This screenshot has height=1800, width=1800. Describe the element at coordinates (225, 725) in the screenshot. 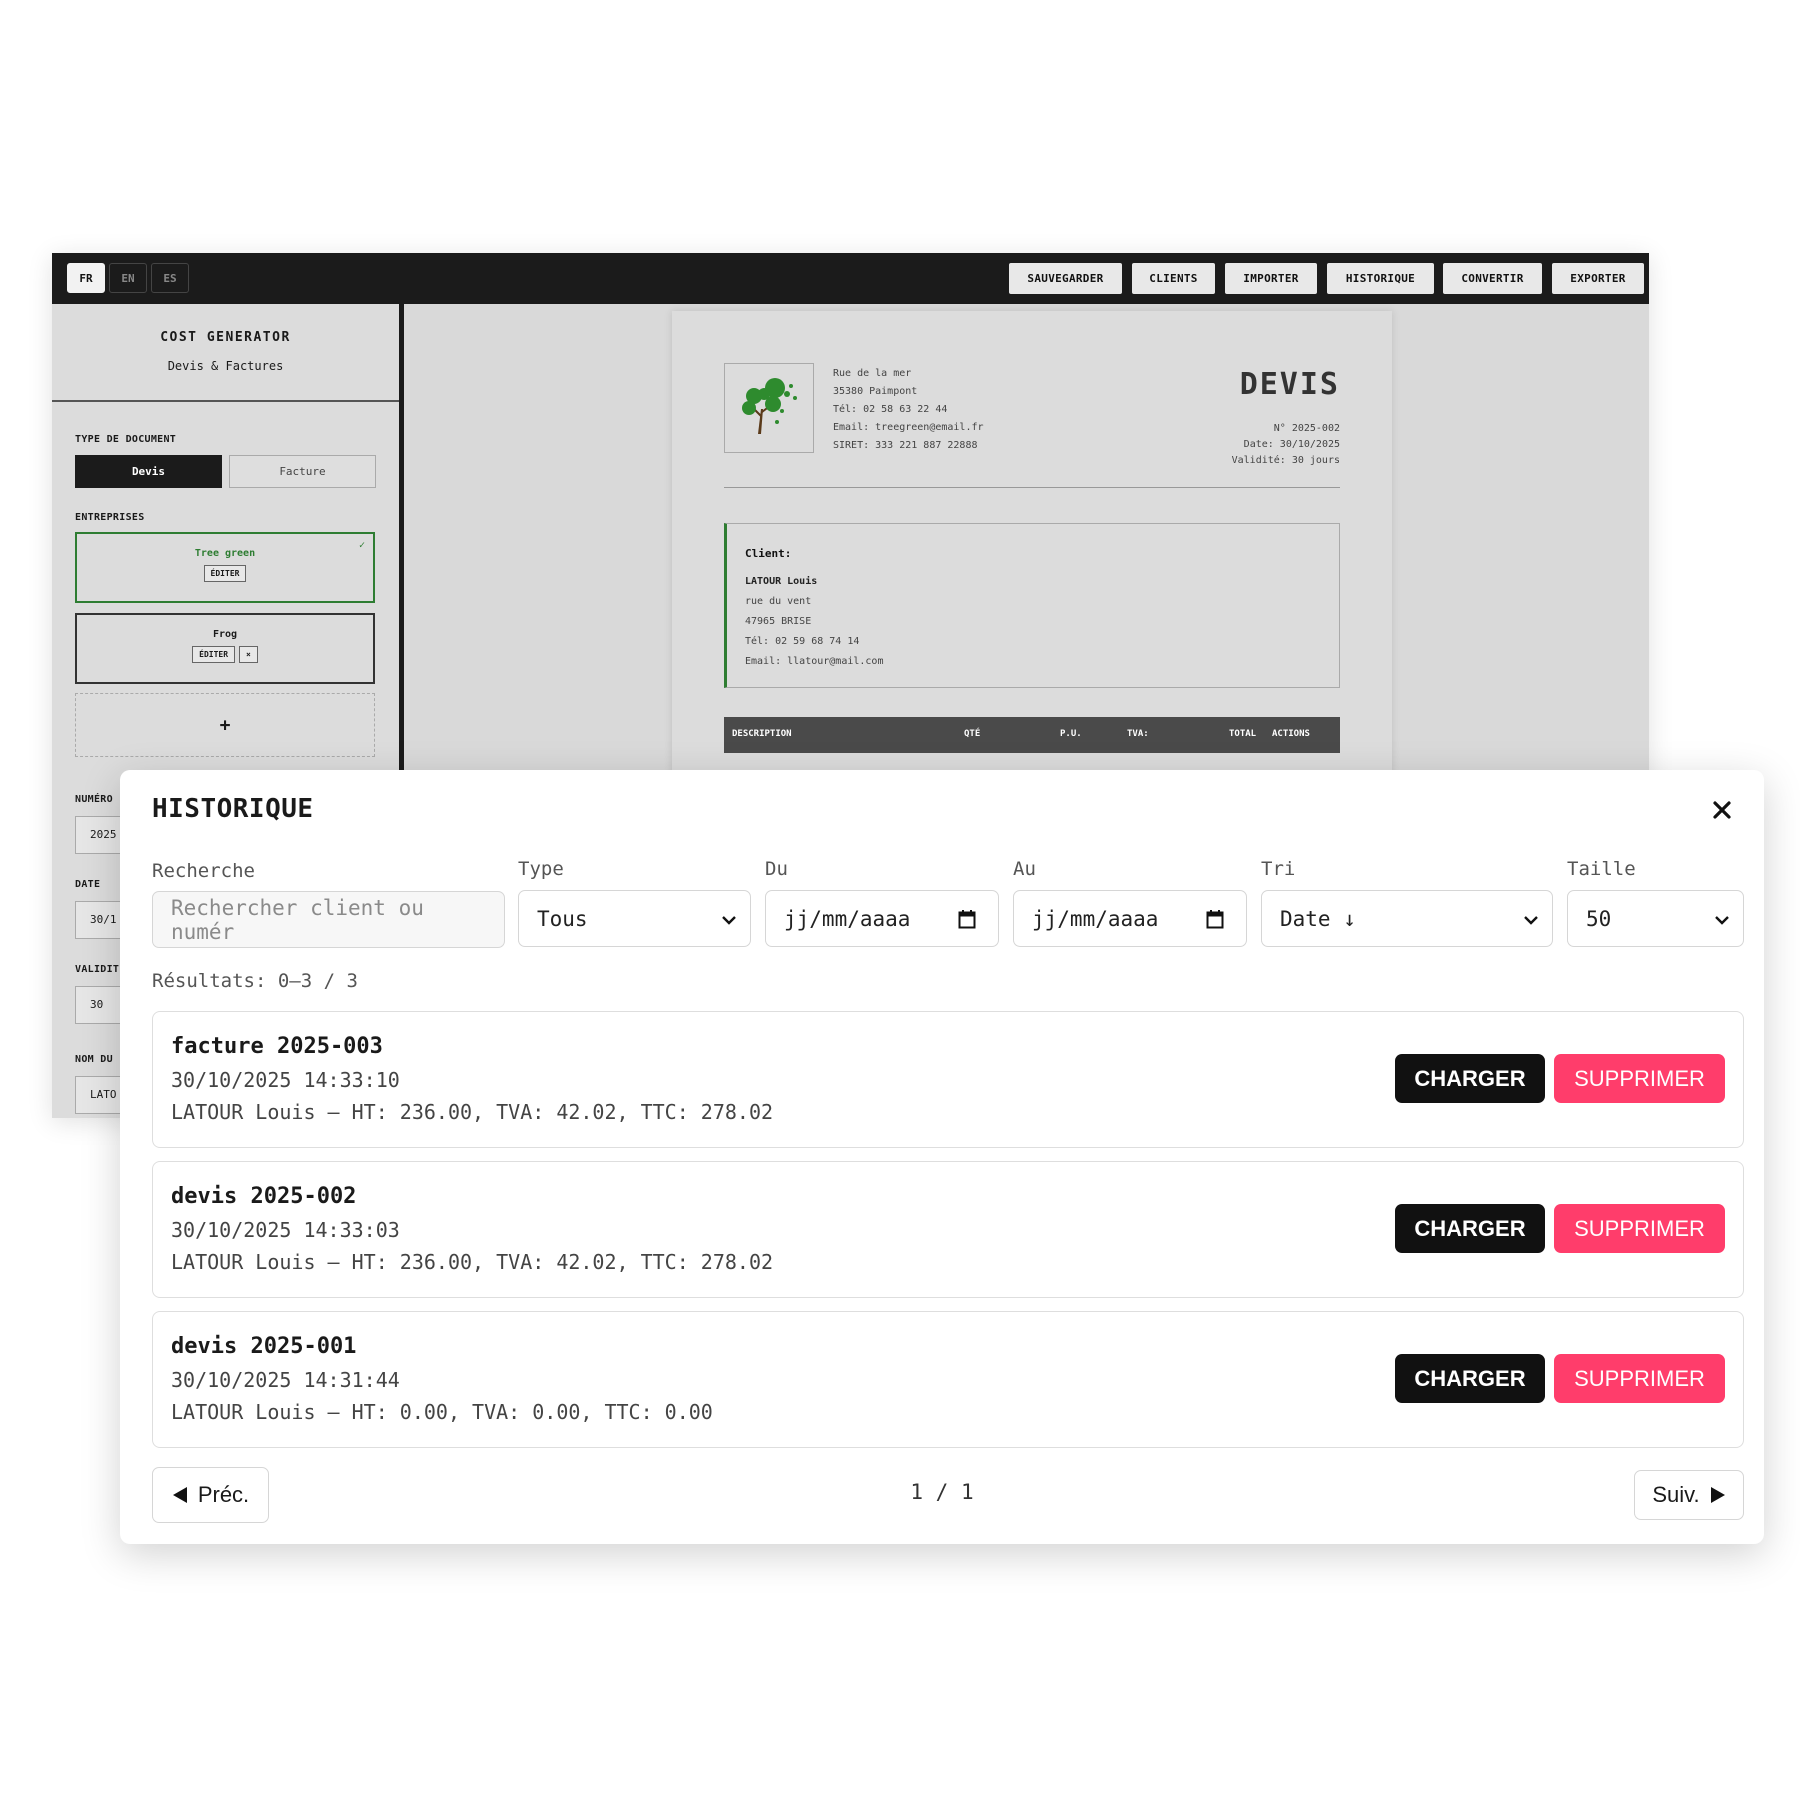

I see `add-company-button: +` at that location.